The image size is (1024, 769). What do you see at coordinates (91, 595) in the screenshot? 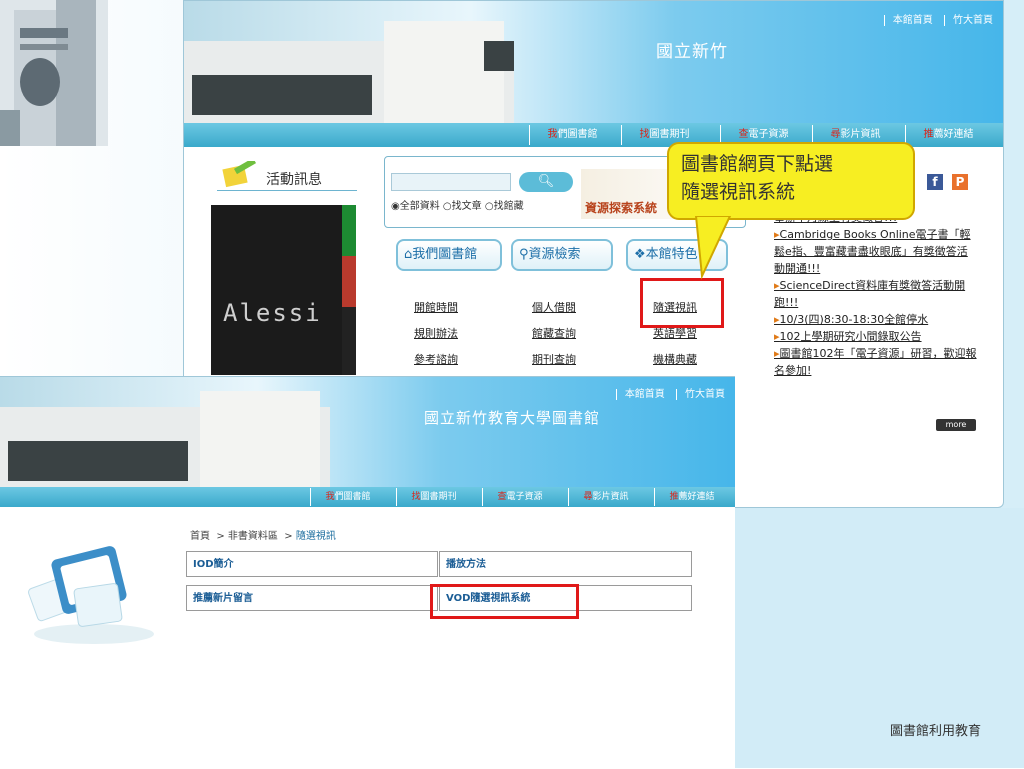
I see `w-cards-icon` at bounding box center [91, 595].